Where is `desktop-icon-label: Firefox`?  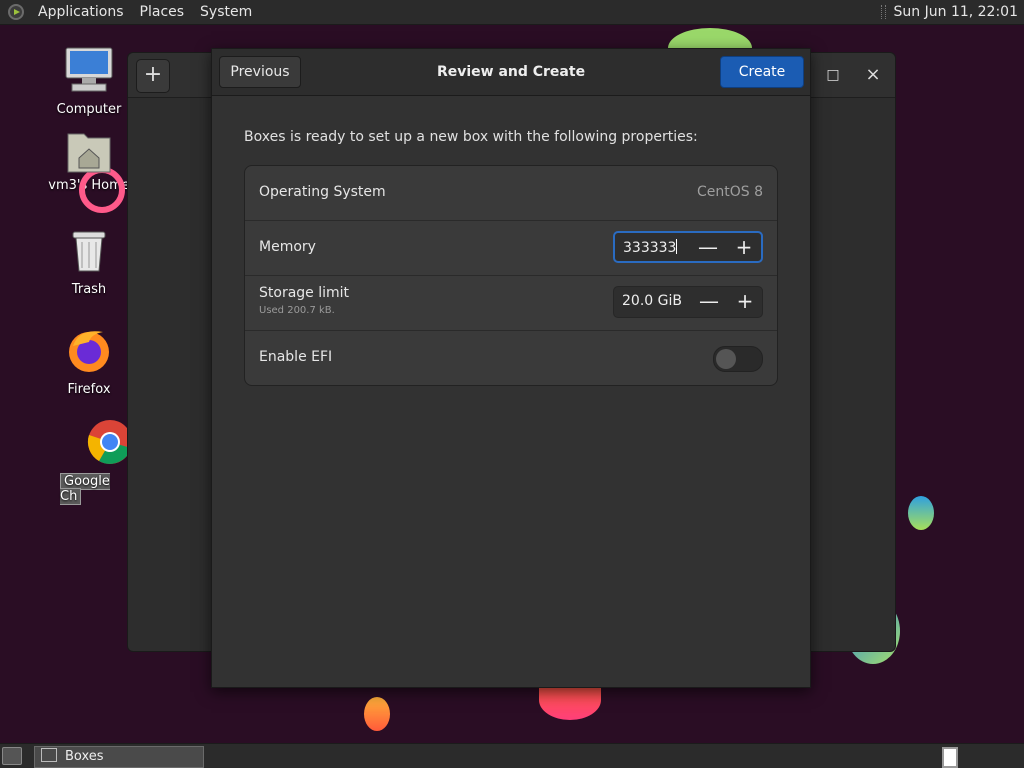 desktop-icon-label: Firefox is located at coordinates (89, 389).